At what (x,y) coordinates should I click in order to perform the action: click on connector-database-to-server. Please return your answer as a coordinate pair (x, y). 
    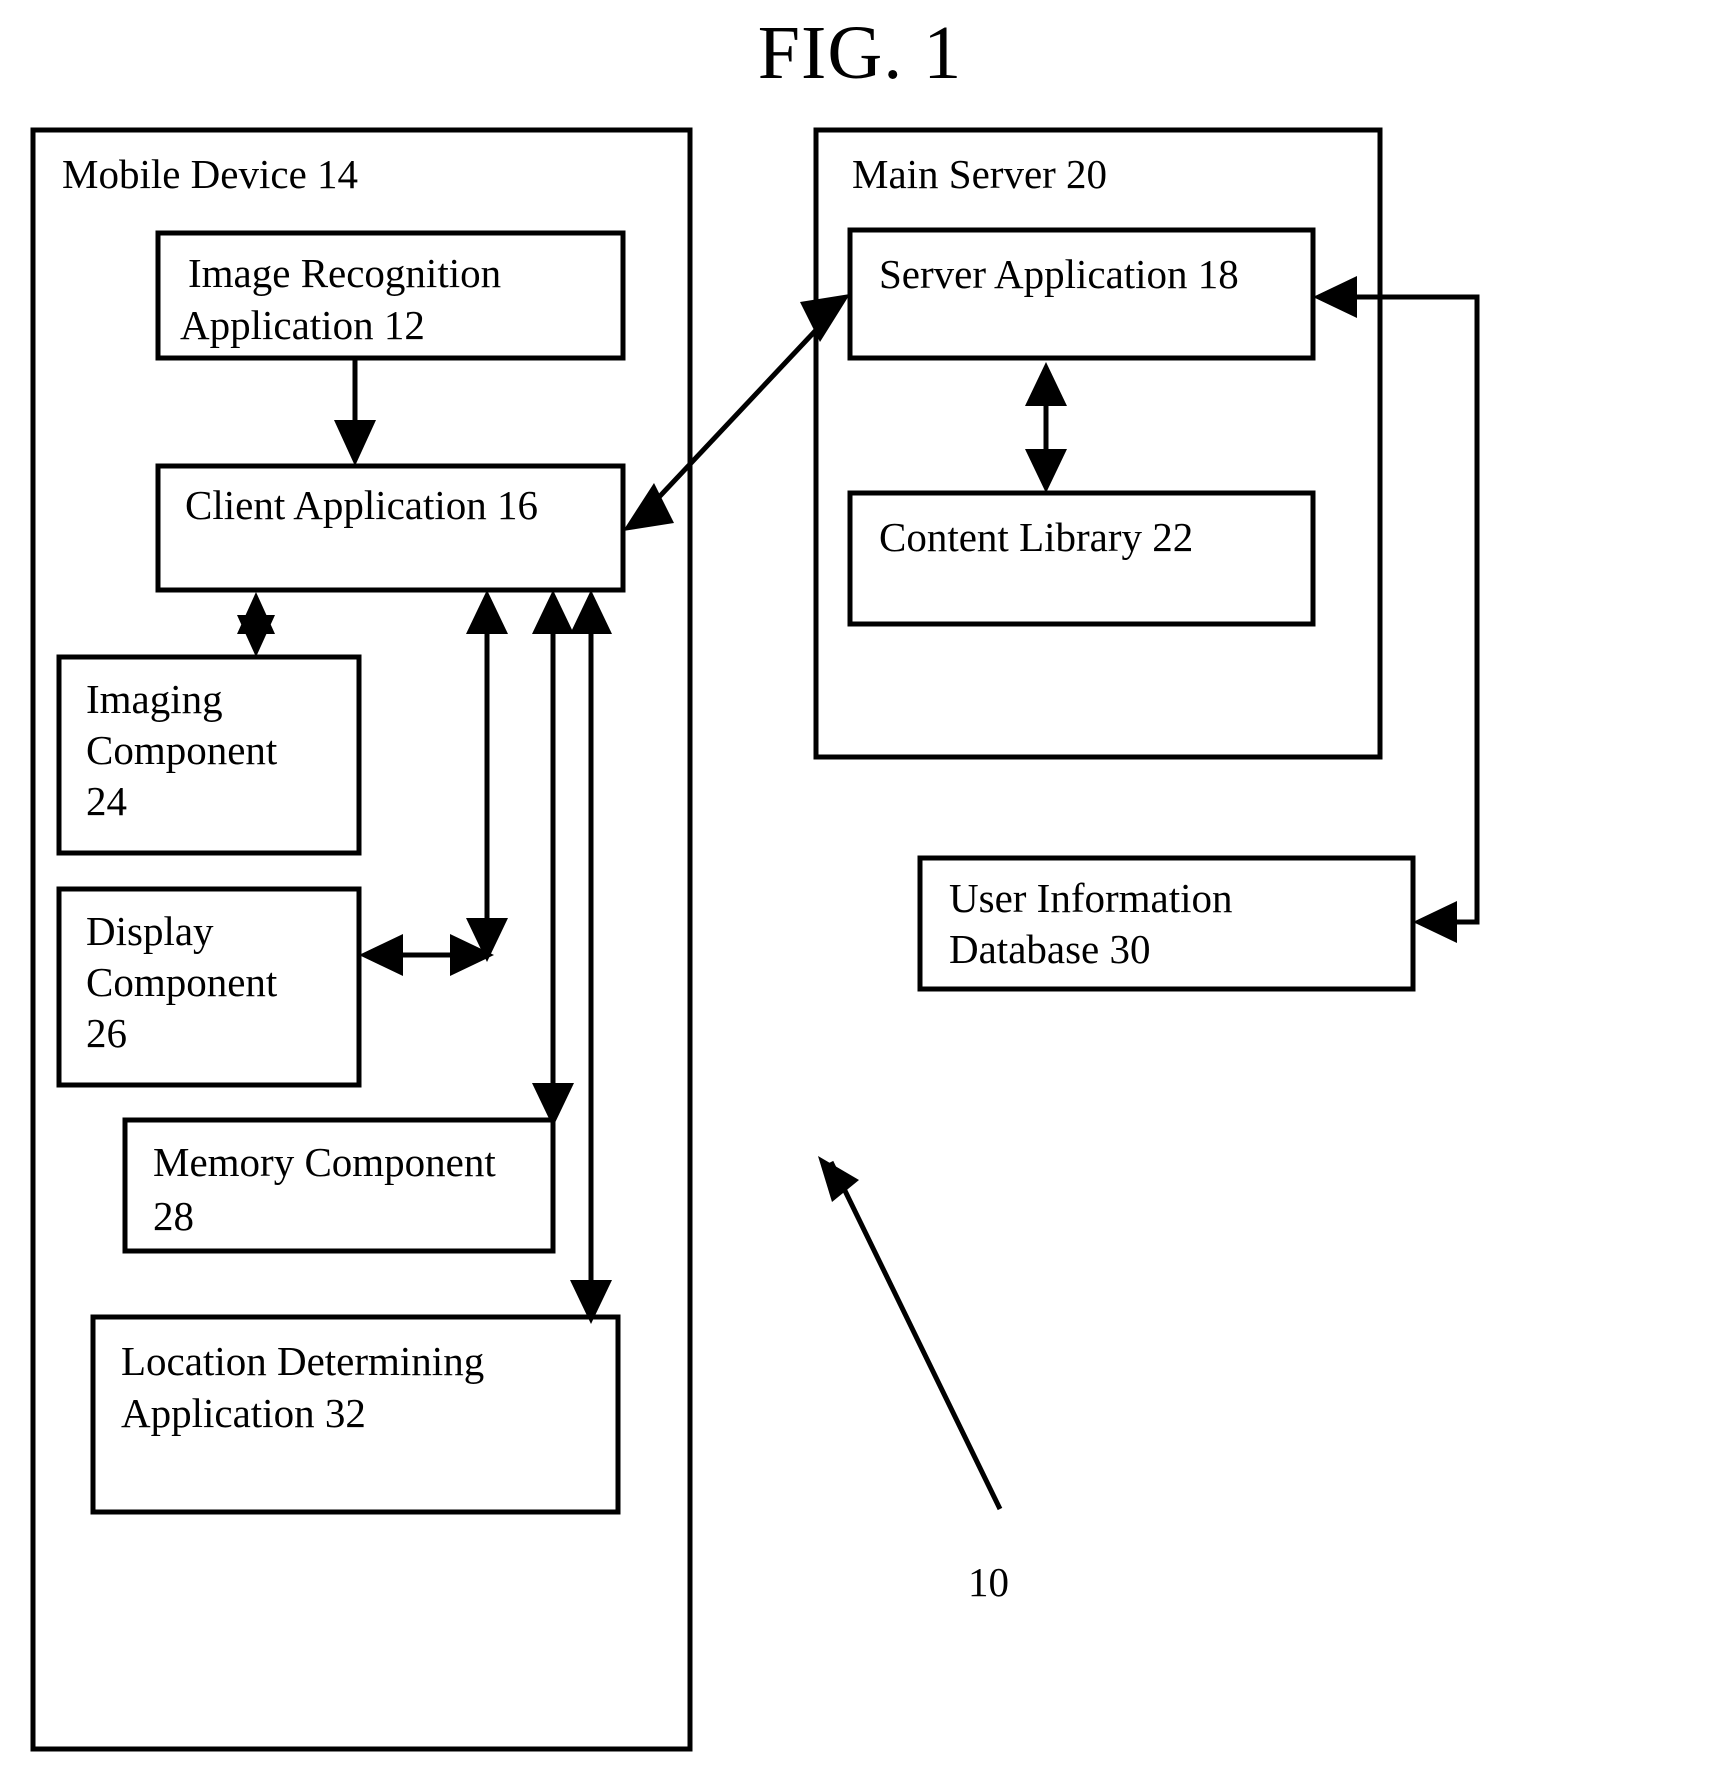
    Looking at the image, I should click on (1430, 618).